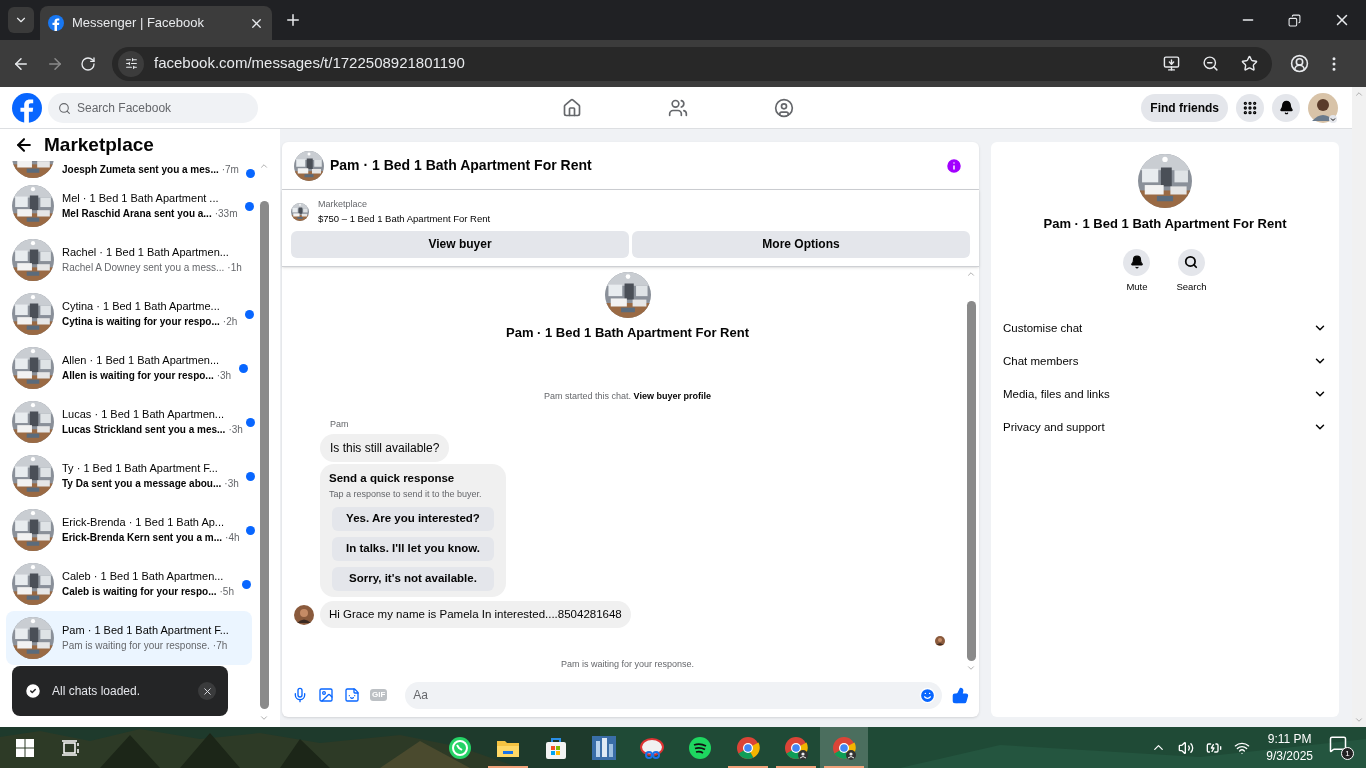 This screenshot has width=1366, height=768. I want to click on restore-icon, so click(1294, 20).